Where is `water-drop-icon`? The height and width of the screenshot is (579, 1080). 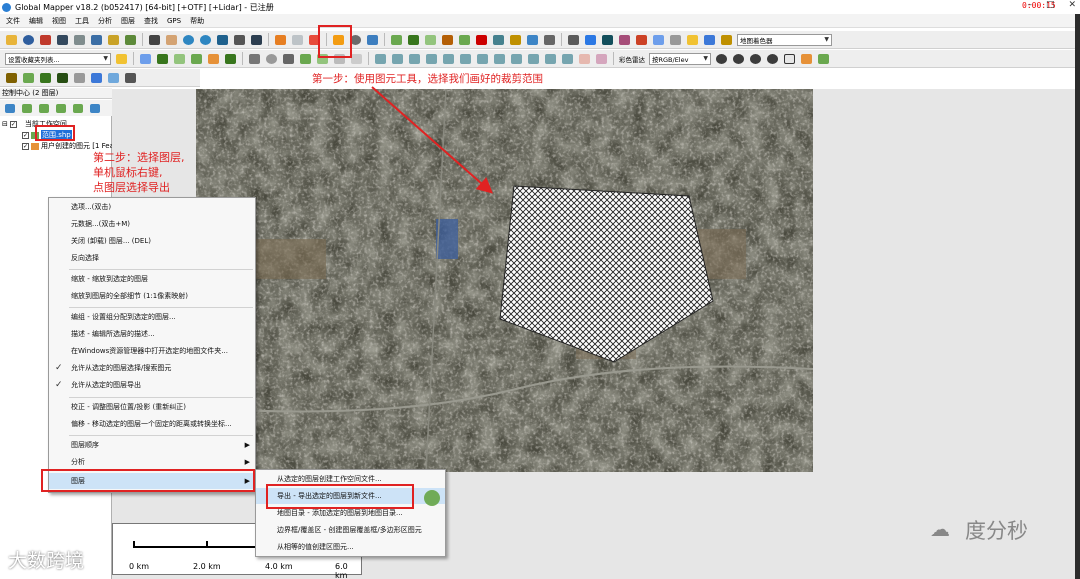 water-drop-icon is located at coordinates (96, 78).